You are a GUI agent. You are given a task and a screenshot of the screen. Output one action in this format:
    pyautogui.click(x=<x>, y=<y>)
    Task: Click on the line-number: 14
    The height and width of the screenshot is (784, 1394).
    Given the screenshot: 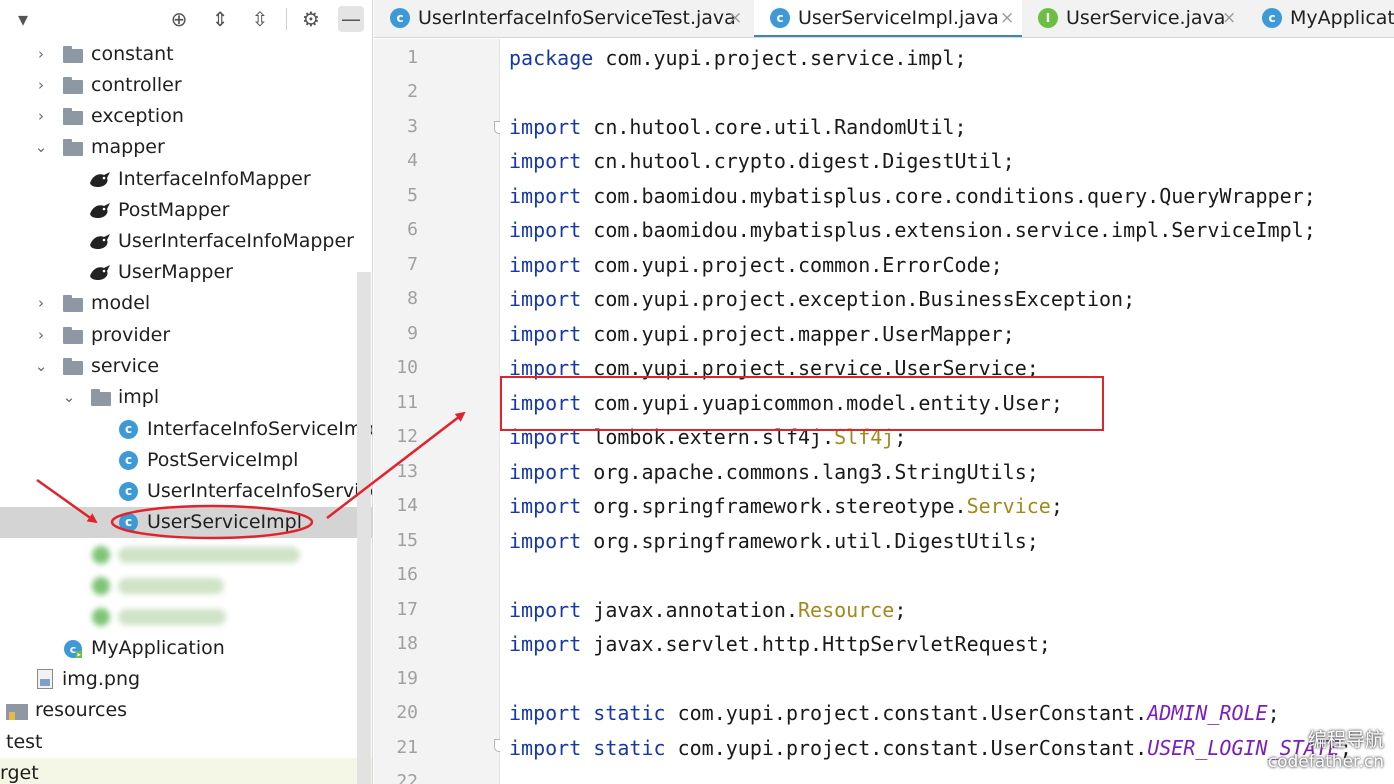 What is the action you would take?
    pyautogui.click(x=407, y=505)
    